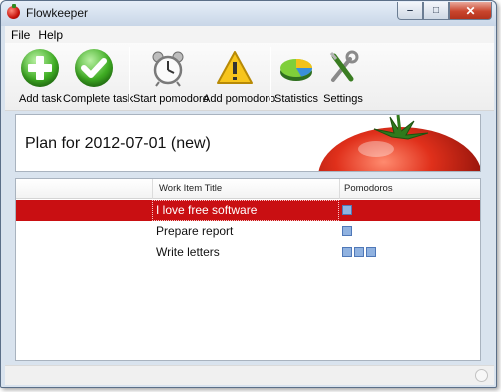 This screenshot has width=501, height=392. What do you see at coordinates (248, 143) in the screenshot?
I see `plan-header: Plan for 2012-07-01 (new)` at bounding box center [248, 143].